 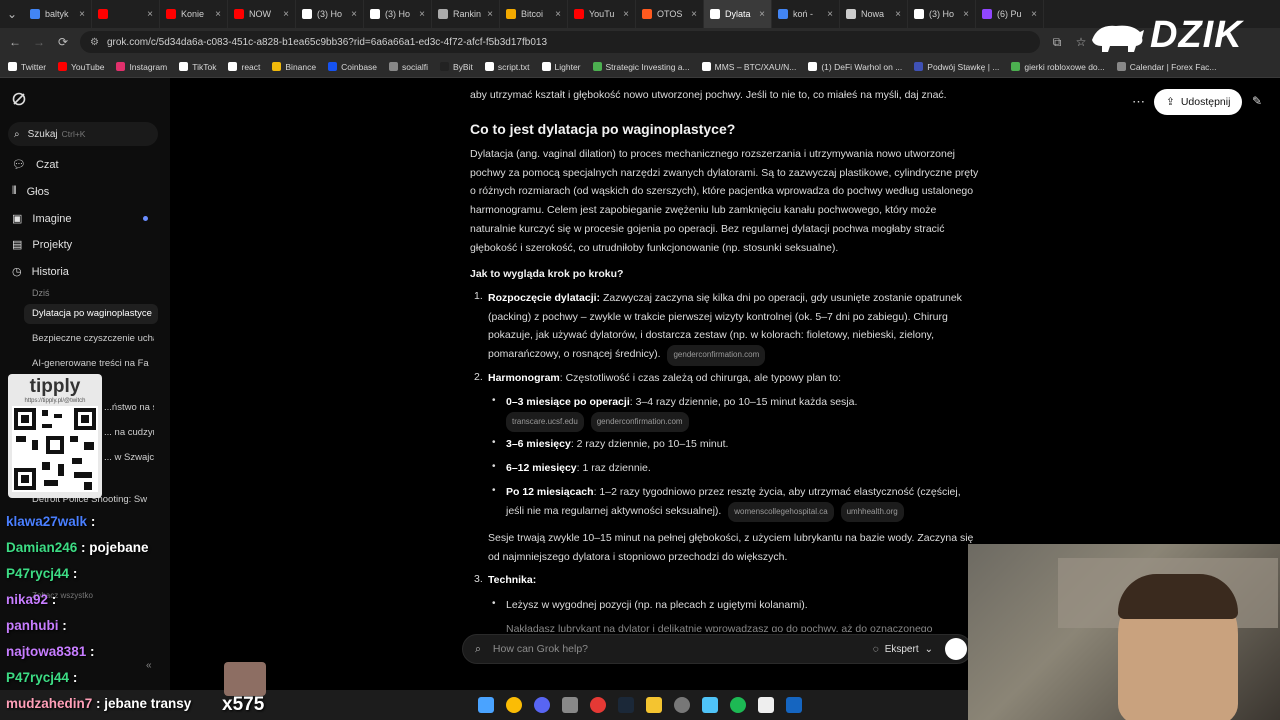 What do you see at coordinates (93, 338) in the screenshot?
I see `history-item: Bezpieczne czyszczenie ucha` at bounding box center [93, 338].